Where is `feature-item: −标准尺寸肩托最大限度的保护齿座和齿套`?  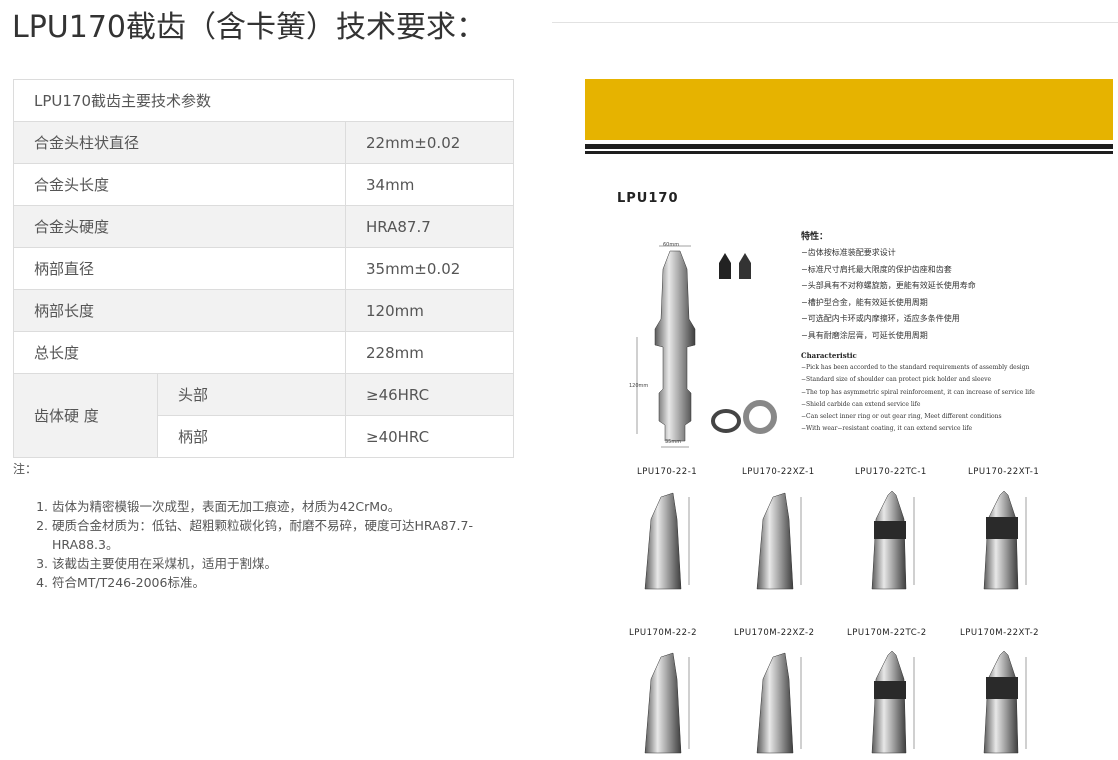 feature-item: −标准尺寸肩托最大限度的保护齿座和齿套 is located at coordinates (876, 269).